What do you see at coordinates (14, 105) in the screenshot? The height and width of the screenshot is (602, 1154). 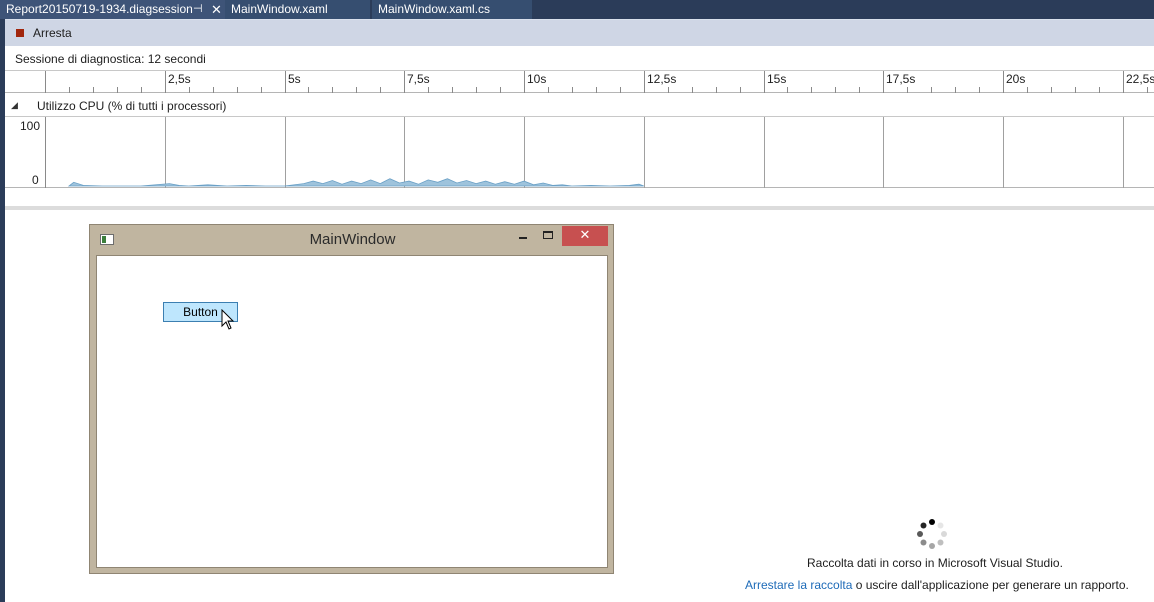 I see `collapse-toggle-icon: ◢` at bounding box center [14, 105].